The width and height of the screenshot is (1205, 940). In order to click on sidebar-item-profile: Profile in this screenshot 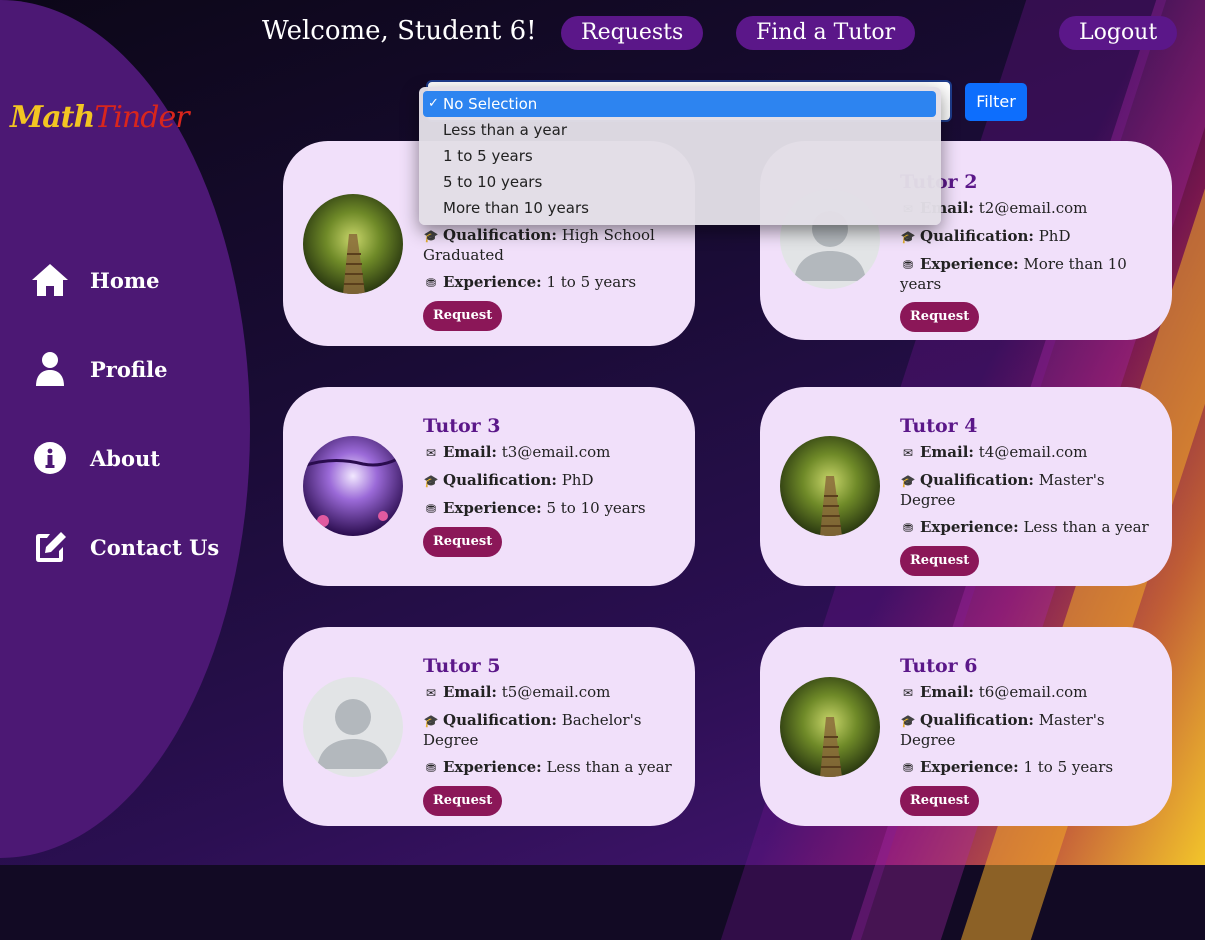, I will do `click(98, 369)`.